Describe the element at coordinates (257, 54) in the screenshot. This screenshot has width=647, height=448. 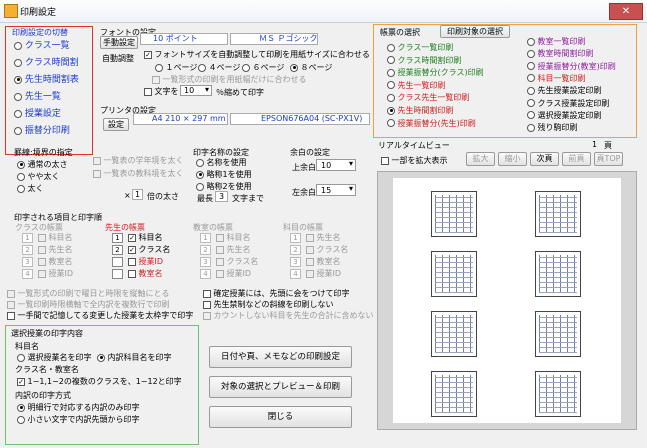
I see `fit-paper-option: ✓ フォントサイズを自動調整して印刷を用紙サイズに合わせる` at that location.